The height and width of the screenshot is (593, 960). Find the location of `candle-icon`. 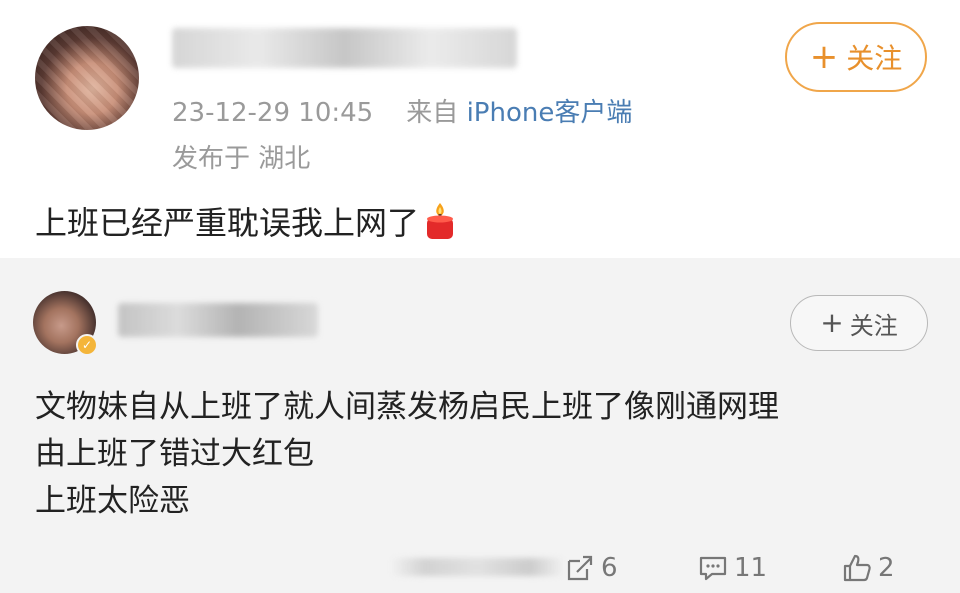

candle-icon is located at coordinates (440, 221).